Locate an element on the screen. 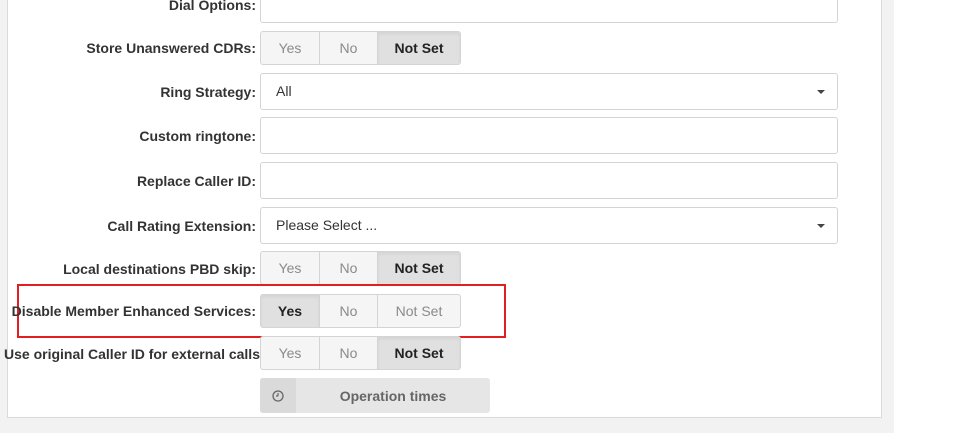  use-original-caller-id-no: No is located at coordinates (349, 353).